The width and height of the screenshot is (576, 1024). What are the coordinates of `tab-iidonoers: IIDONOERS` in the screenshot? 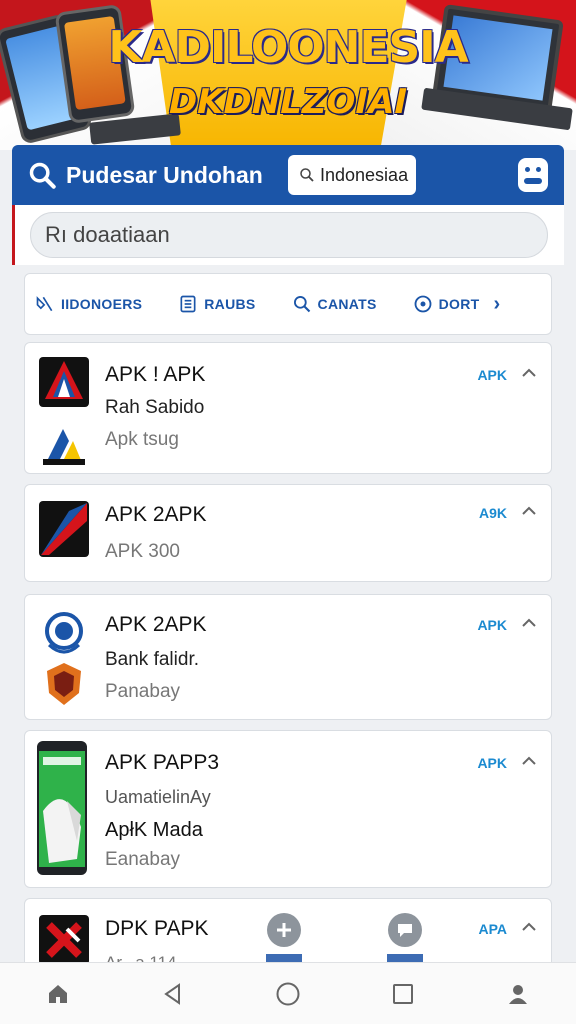 It's located at (88, 304).